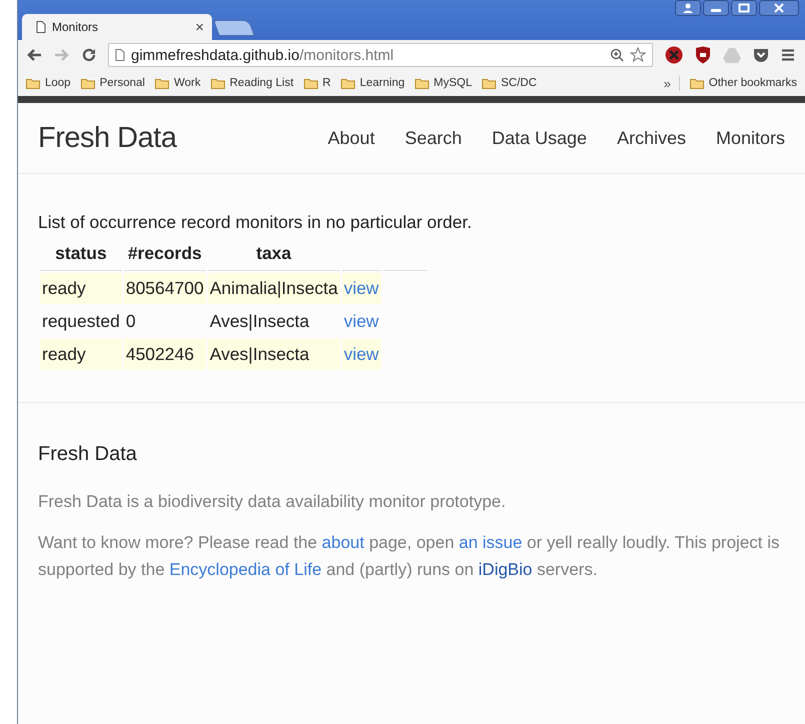  I want to click on table-cell: Aves|Insecta, so click(274, 354).